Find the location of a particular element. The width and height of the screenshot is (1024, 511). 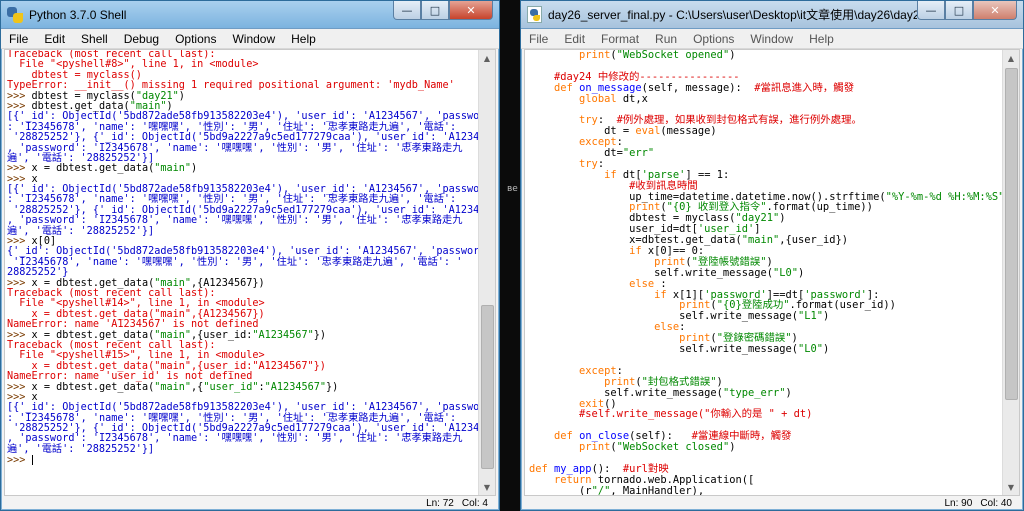

editor-scrollbar: ▲ ▼ is located at coordinates (1010, 272).